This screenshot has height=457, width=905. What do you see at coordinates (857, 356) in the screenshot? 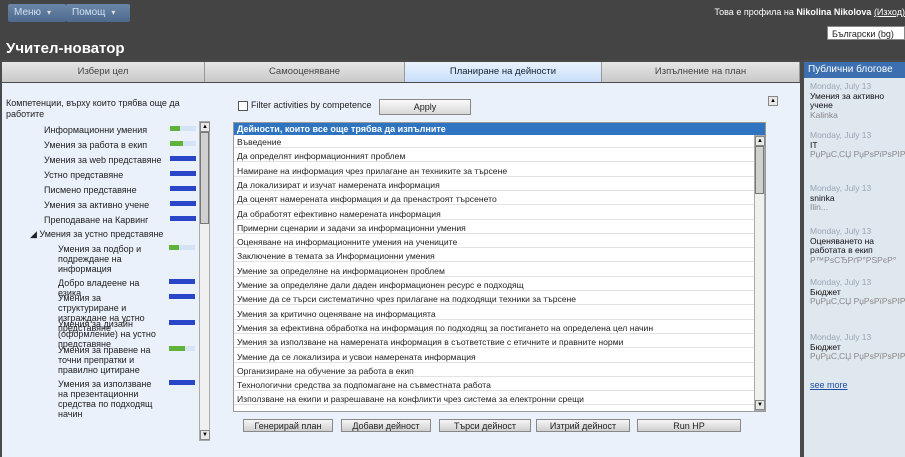
I see `blog-author: РџРµС‚СЏ РџРѕРїРѕРІР°` at bounding box center [857, 356].